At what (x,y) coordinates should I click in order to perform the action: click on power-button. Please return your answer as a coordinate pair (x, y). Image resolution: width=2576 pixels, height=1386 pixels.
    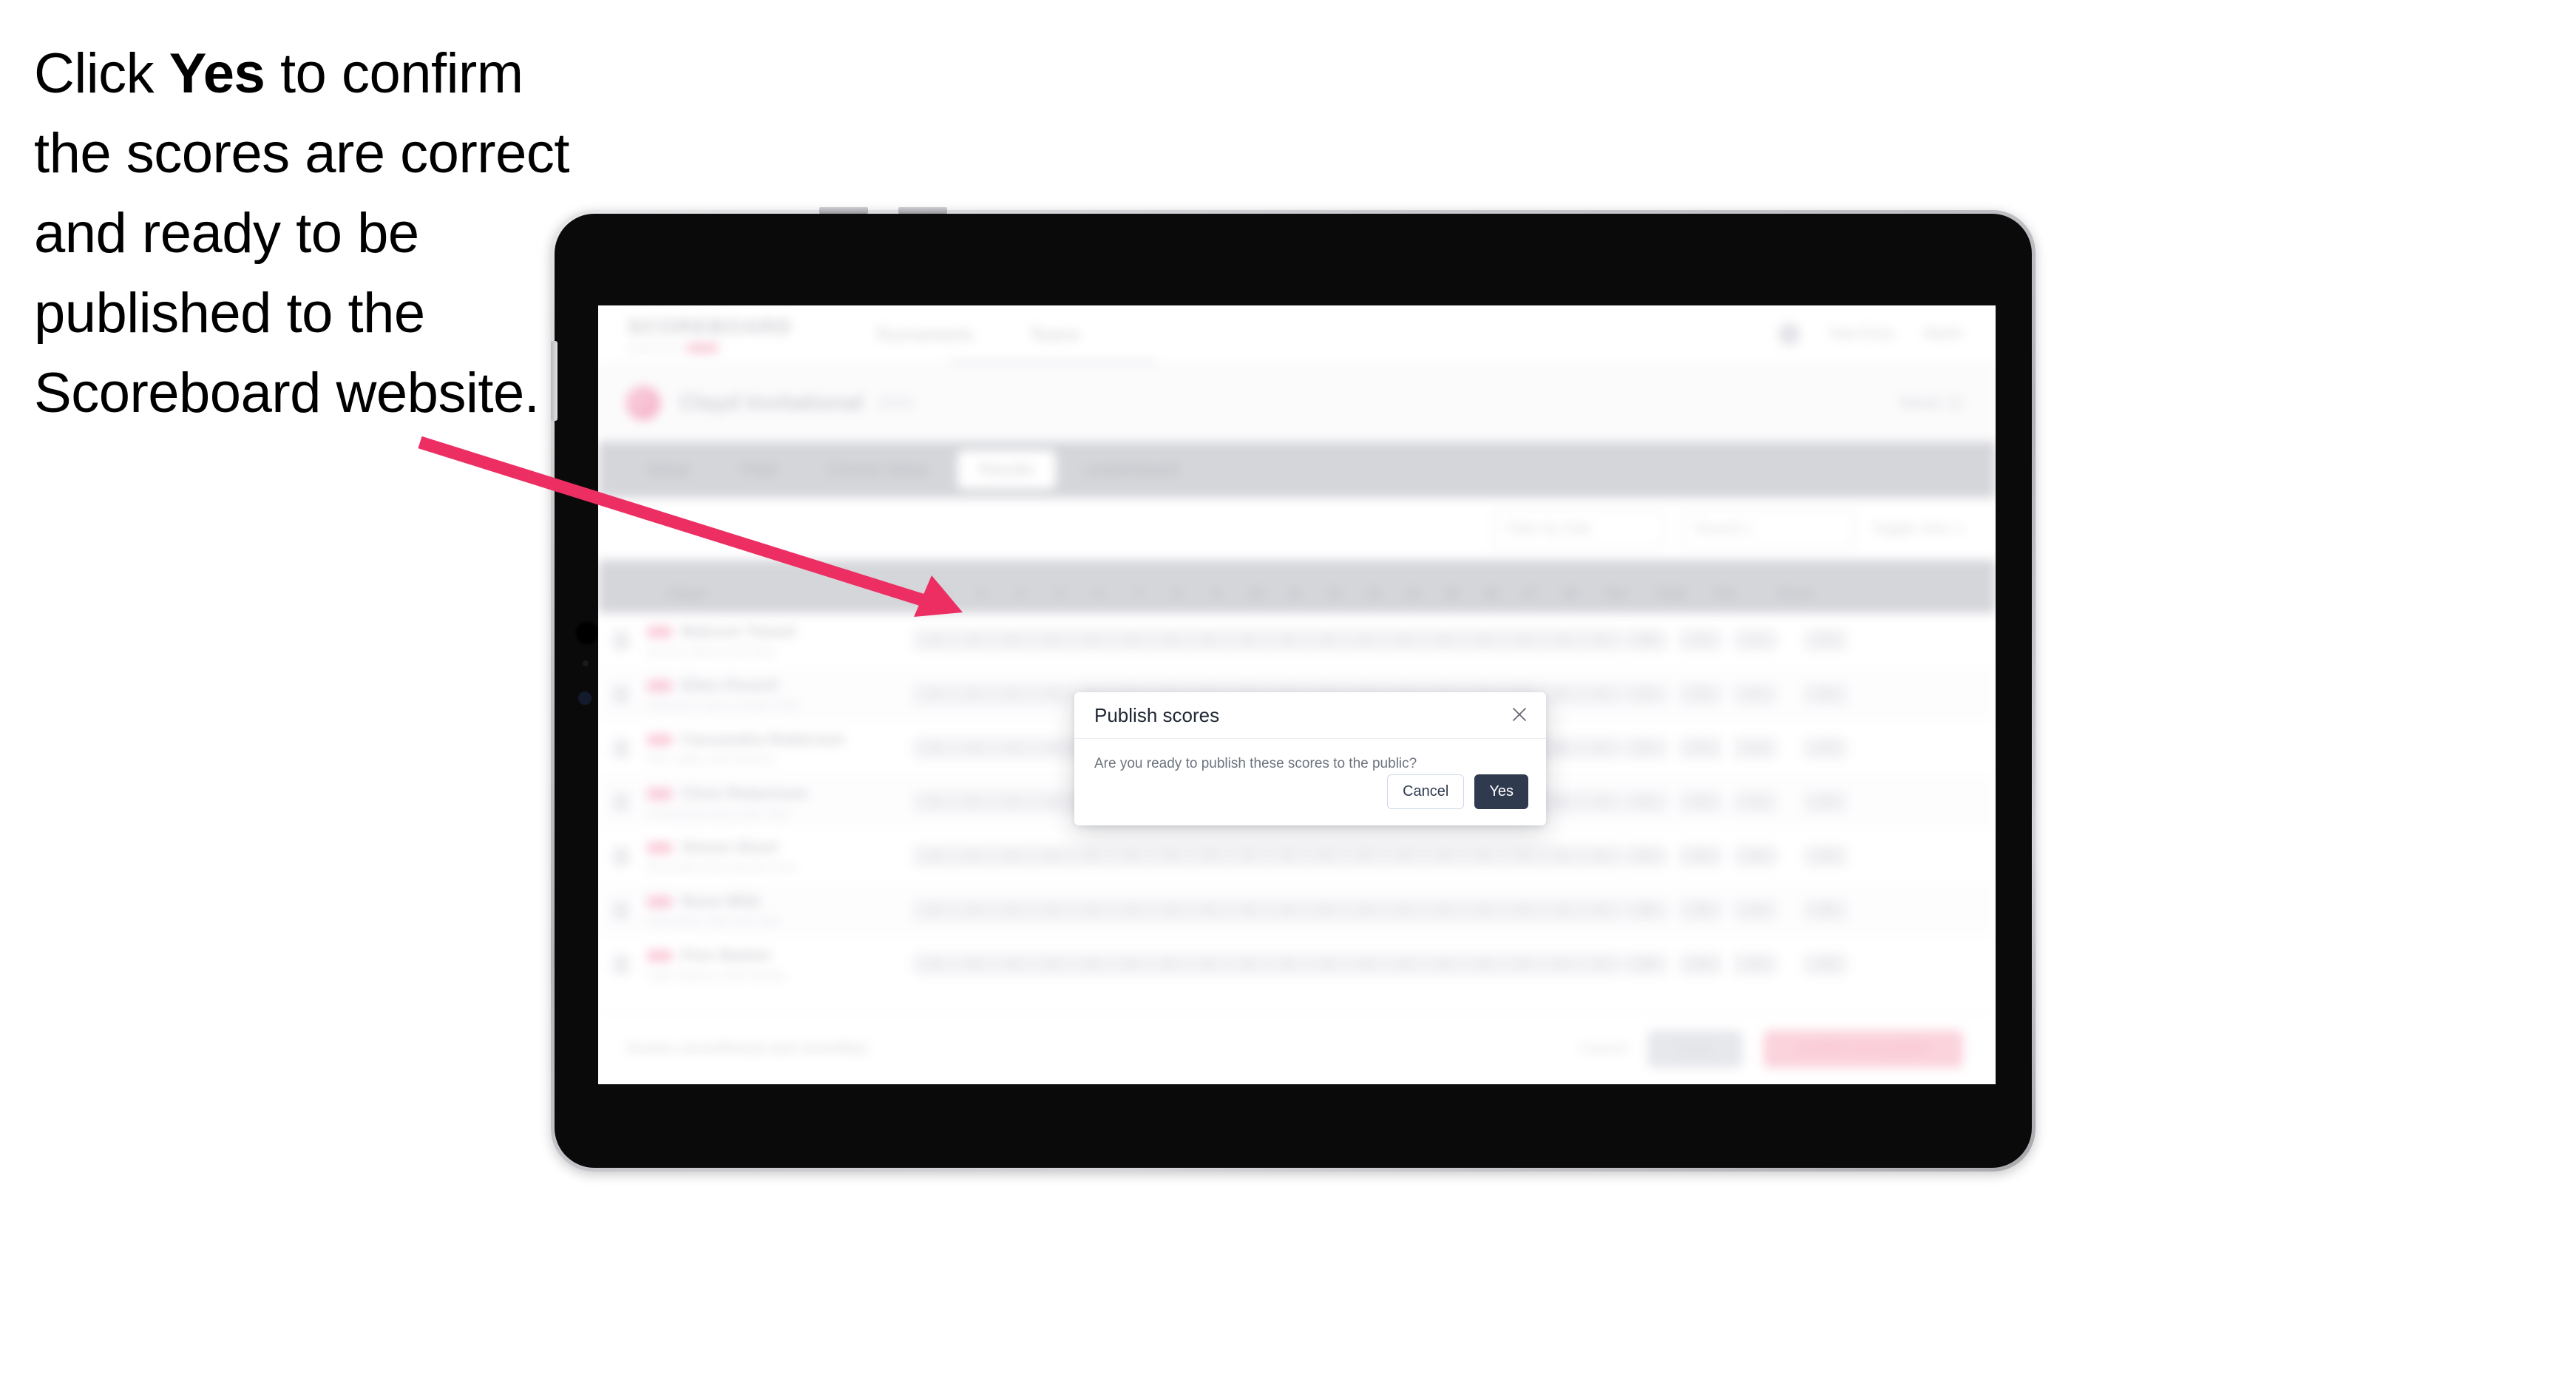
    Looking at the image, I should click on (554, 381).